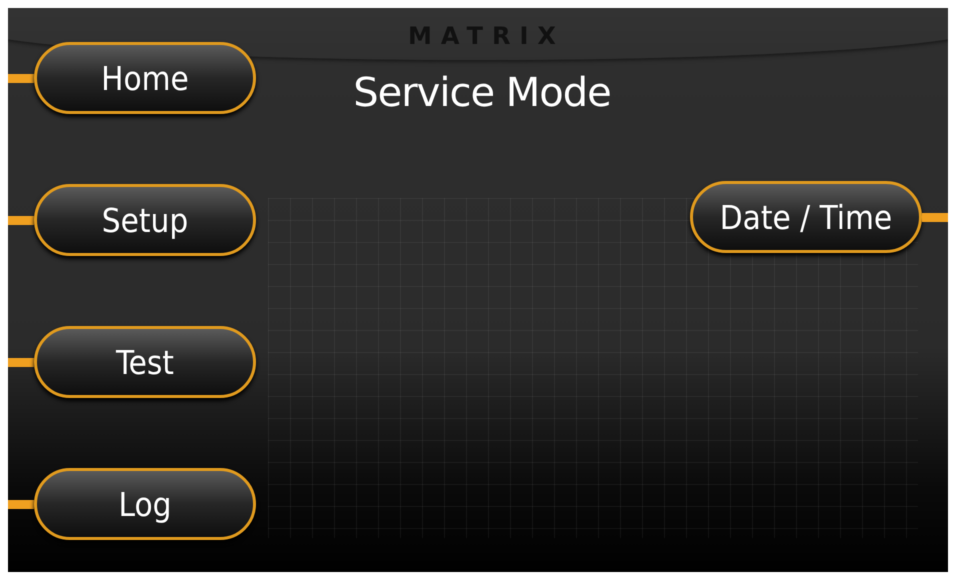 This screenshot has height=581, width=956. What do you see at coordinates (145, 78) in the screenshot?
I see `menu-button: Home` at bounding box center [145, 78].